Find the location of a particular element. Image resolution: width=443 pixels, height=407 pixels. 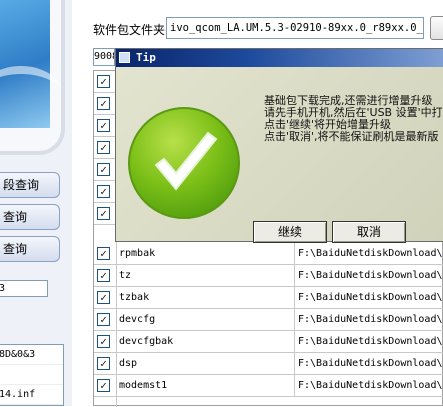

partition-name: rpmbak is located at coordinates (205, 253).